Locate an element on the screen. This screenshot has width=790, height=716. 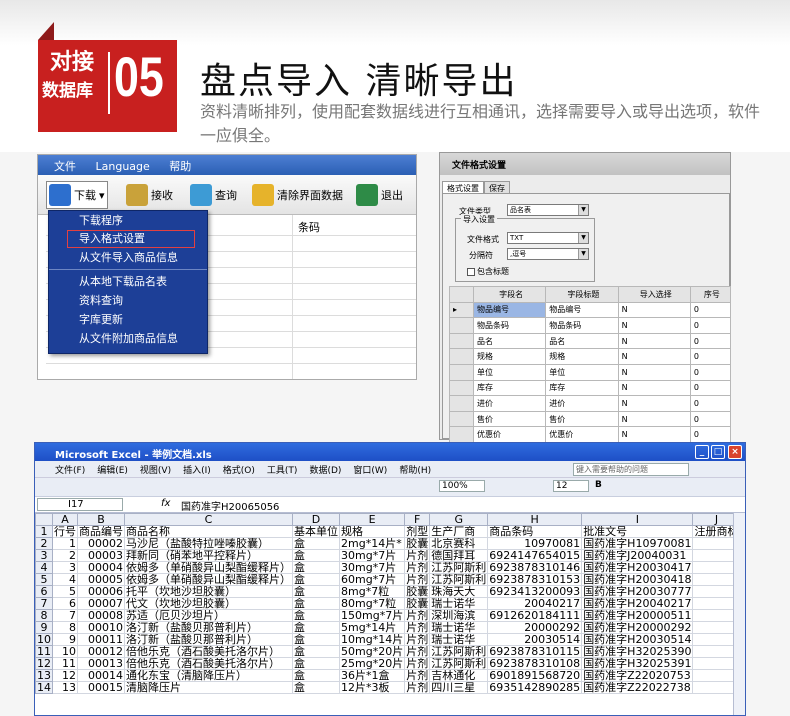
sheet-cell: 生产厂商 is located at coordinates (459, 531).